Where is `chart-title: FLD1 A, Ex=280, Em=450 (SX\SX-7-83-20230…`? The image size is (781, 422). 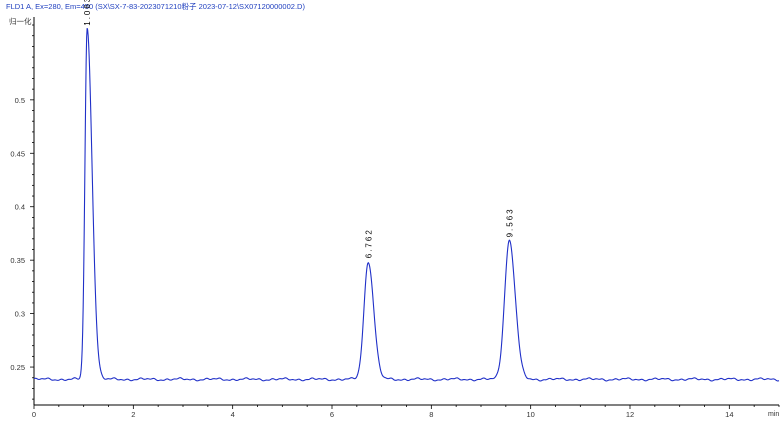
chart-title: FLD1 A, Ex=280, Em=450 (SX\SX-7-83-20230… is located at coordinates (155, 6).